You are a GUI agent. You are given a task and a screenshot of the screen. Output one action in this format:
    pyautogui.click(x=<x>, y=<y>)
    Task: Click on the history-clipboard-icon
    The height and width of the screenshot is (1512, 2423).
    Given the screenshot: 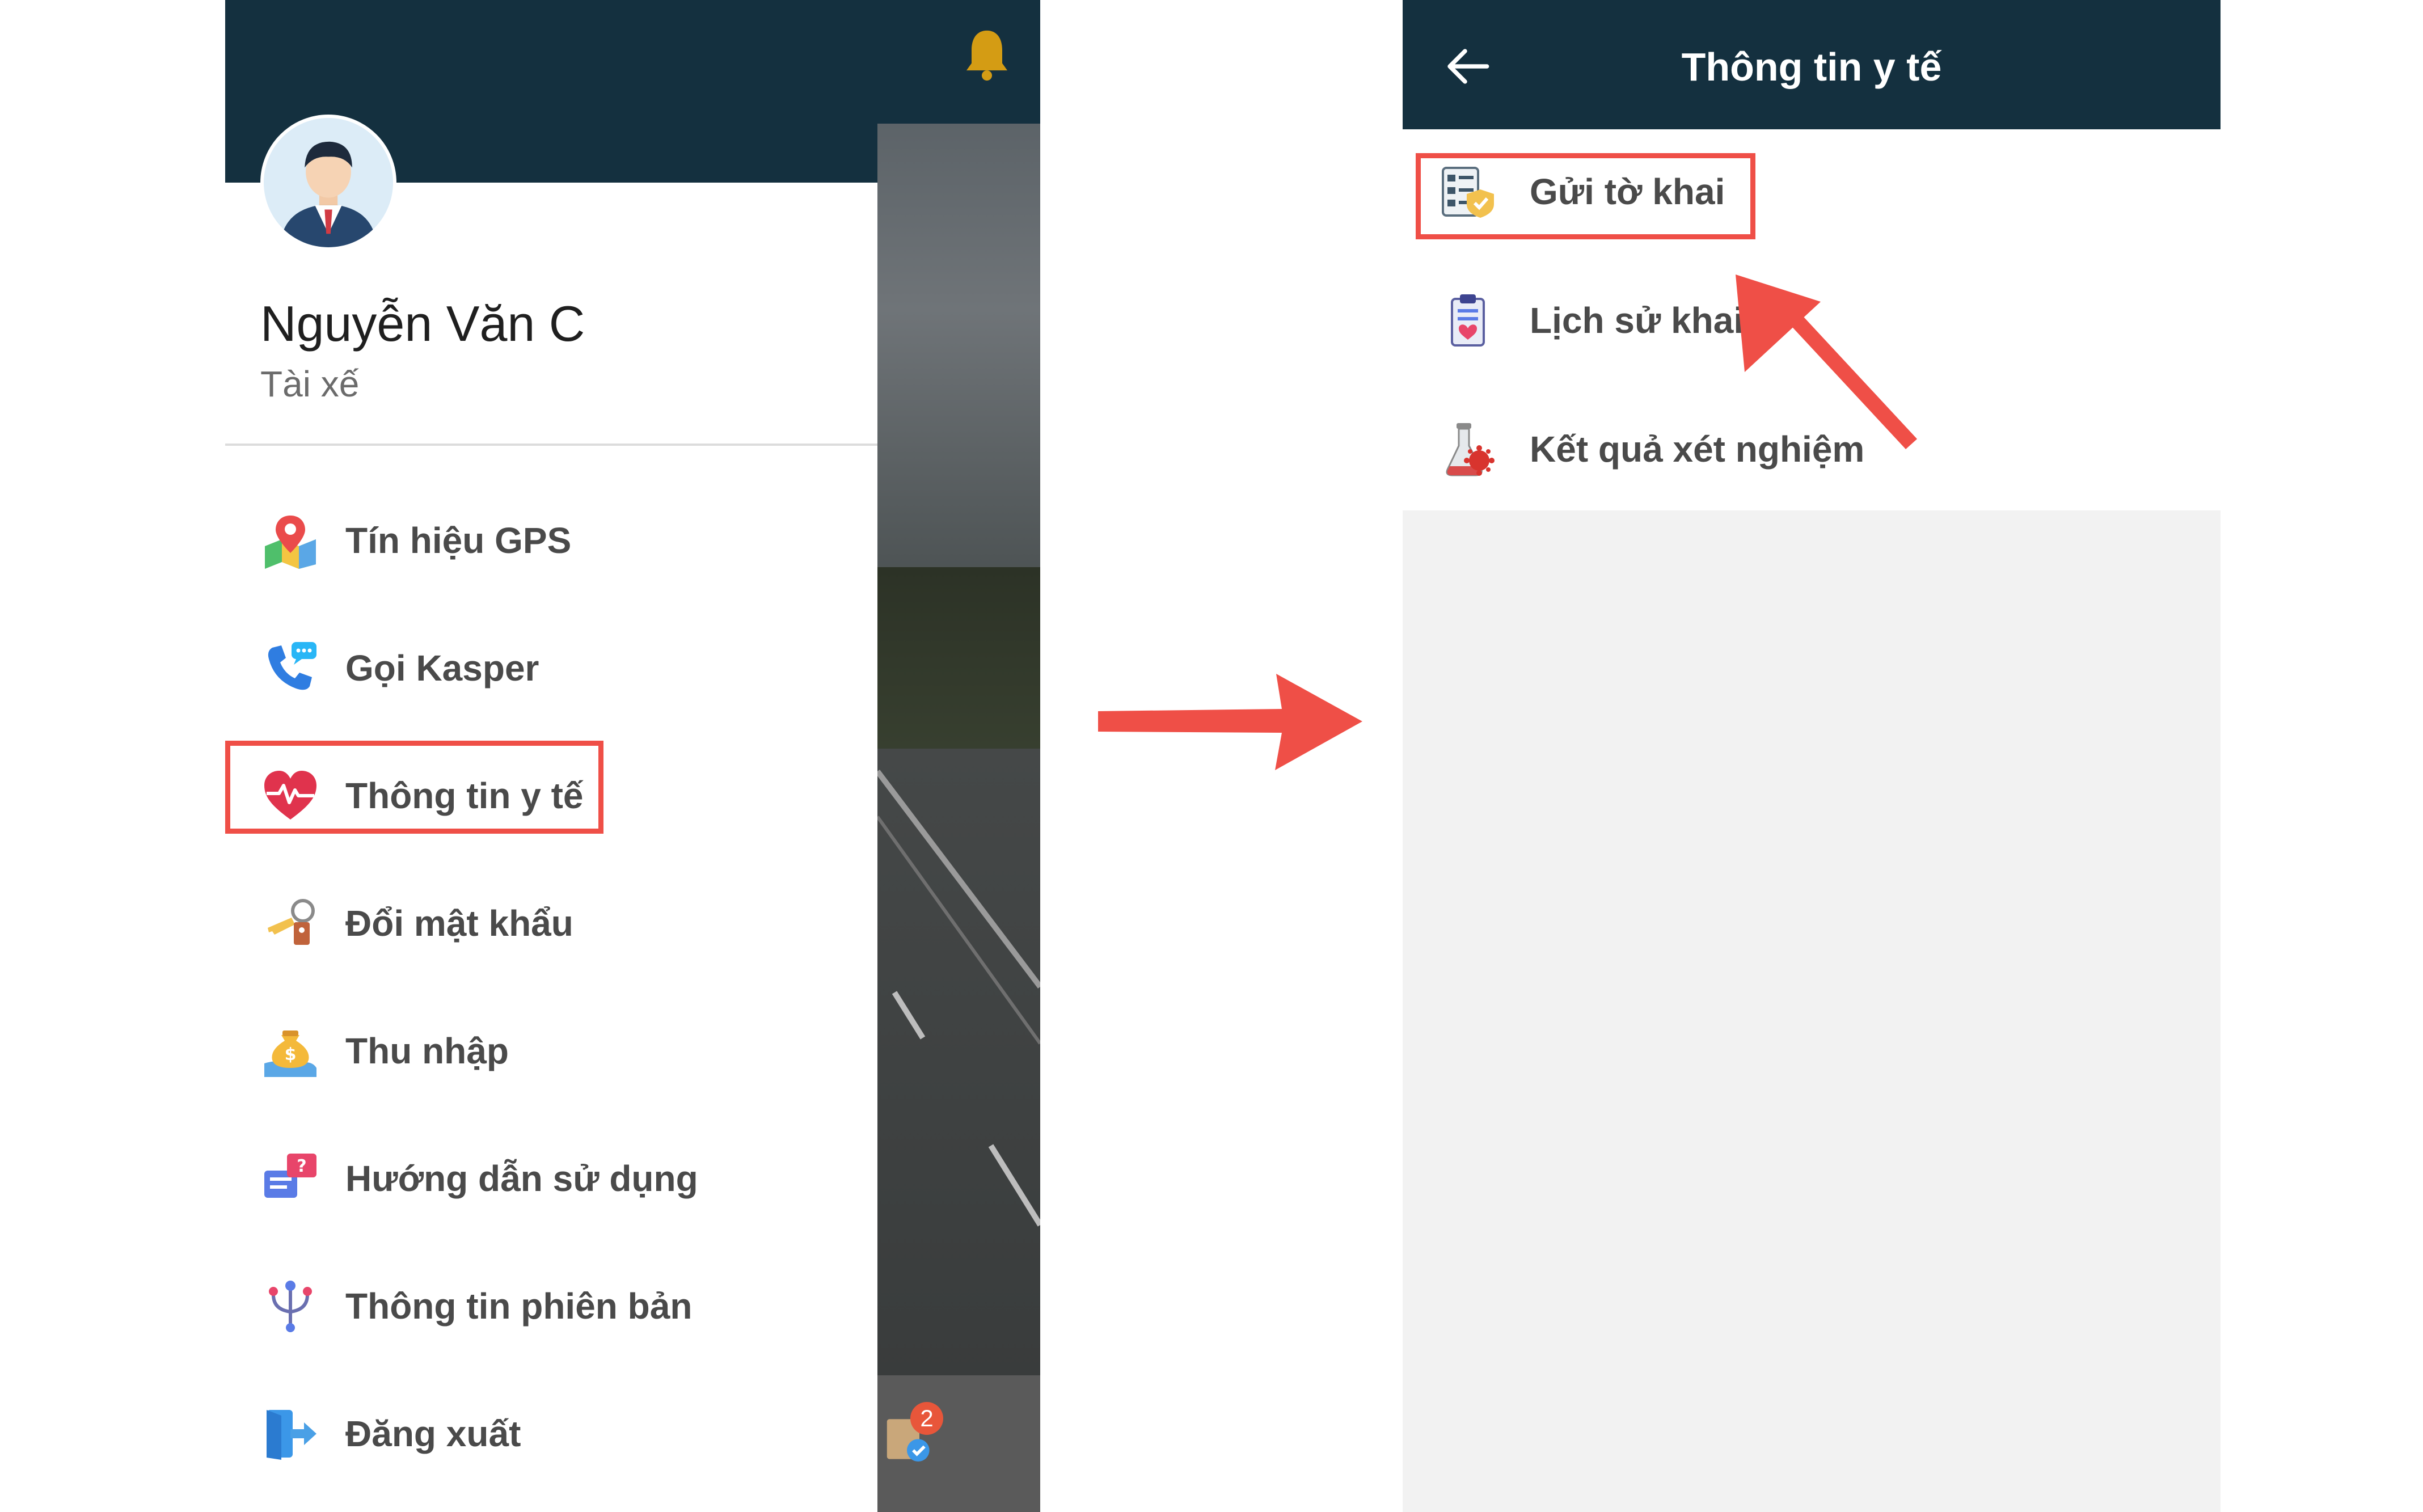 What is the action you would take?
    pyautogui.click(x=1468, y=321)
    